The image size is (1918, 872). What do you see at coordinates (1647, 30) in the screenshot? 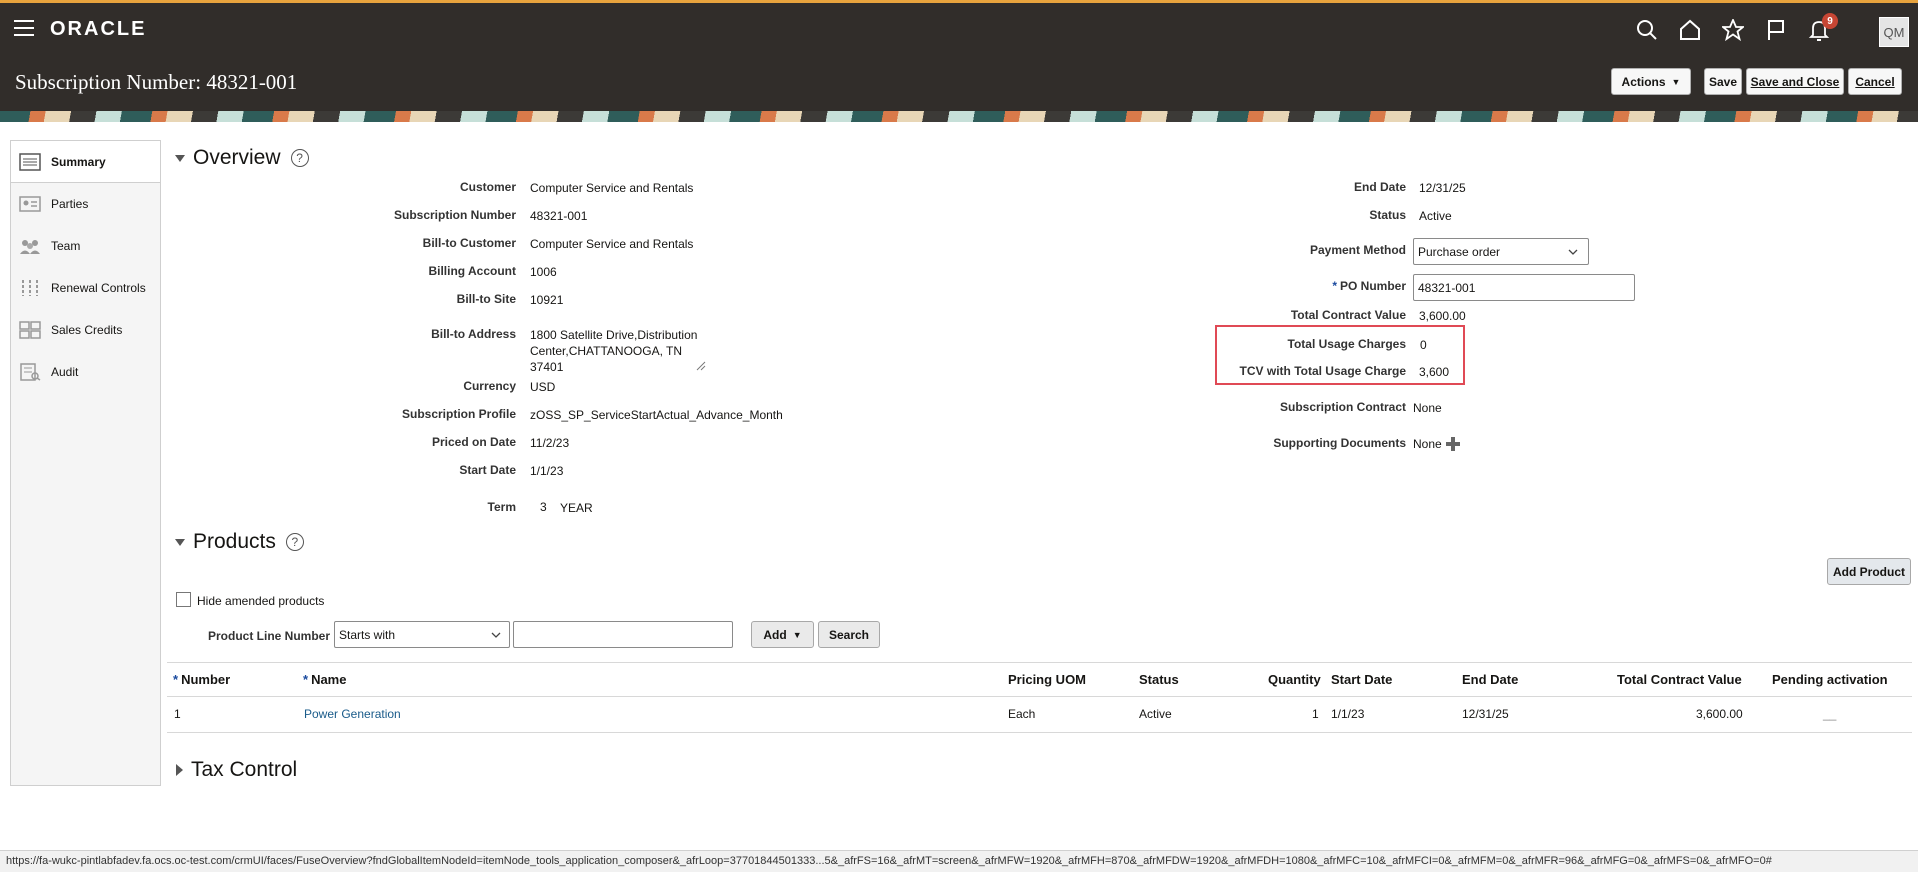
I see `search-icon` at bounding box center [1647, 30].